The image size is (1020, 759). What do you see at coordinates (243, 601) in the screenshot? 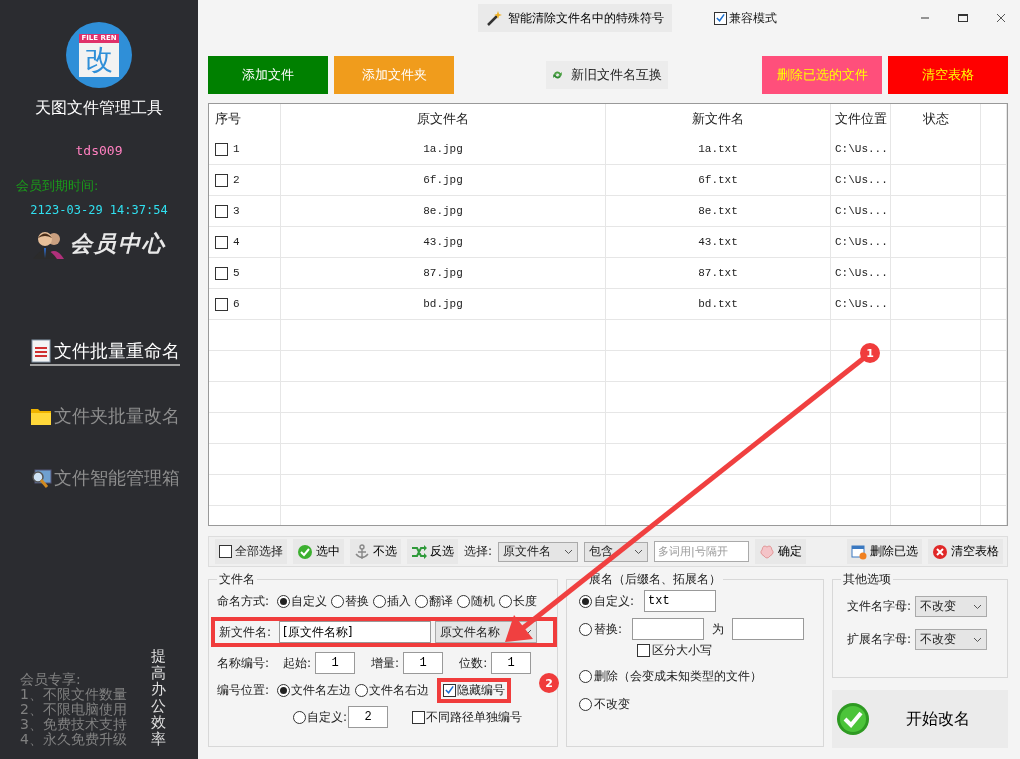
I see `field-label: 命名方式:` at bounding box center [243, 601].